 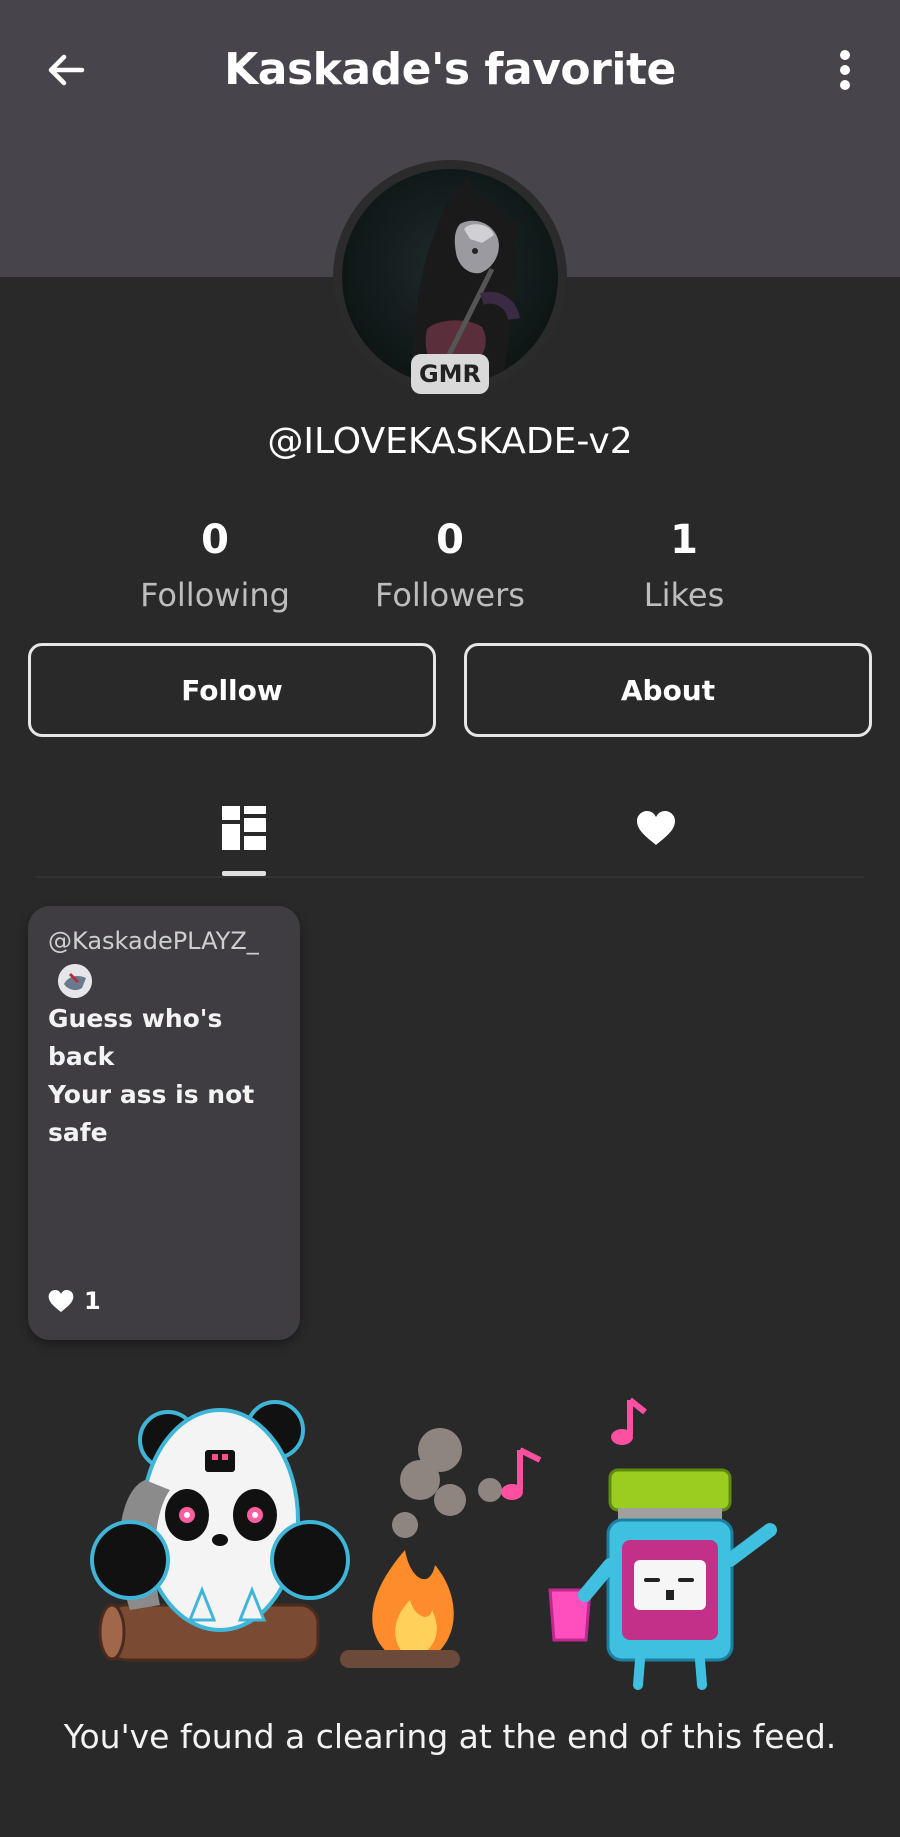 I want to click on page-title: Kaskade's favorite, so click(x=450, y=69).